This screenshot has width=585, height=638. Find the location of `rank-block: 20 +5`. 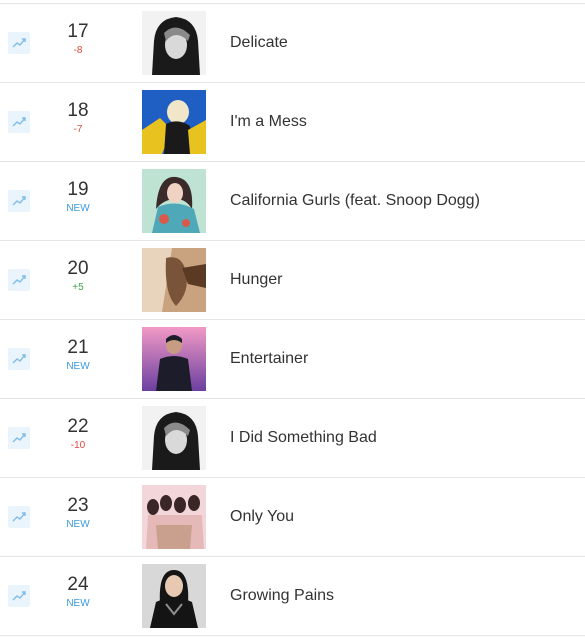

rank-block: 20 +5 is located at coordinates (78, 276).